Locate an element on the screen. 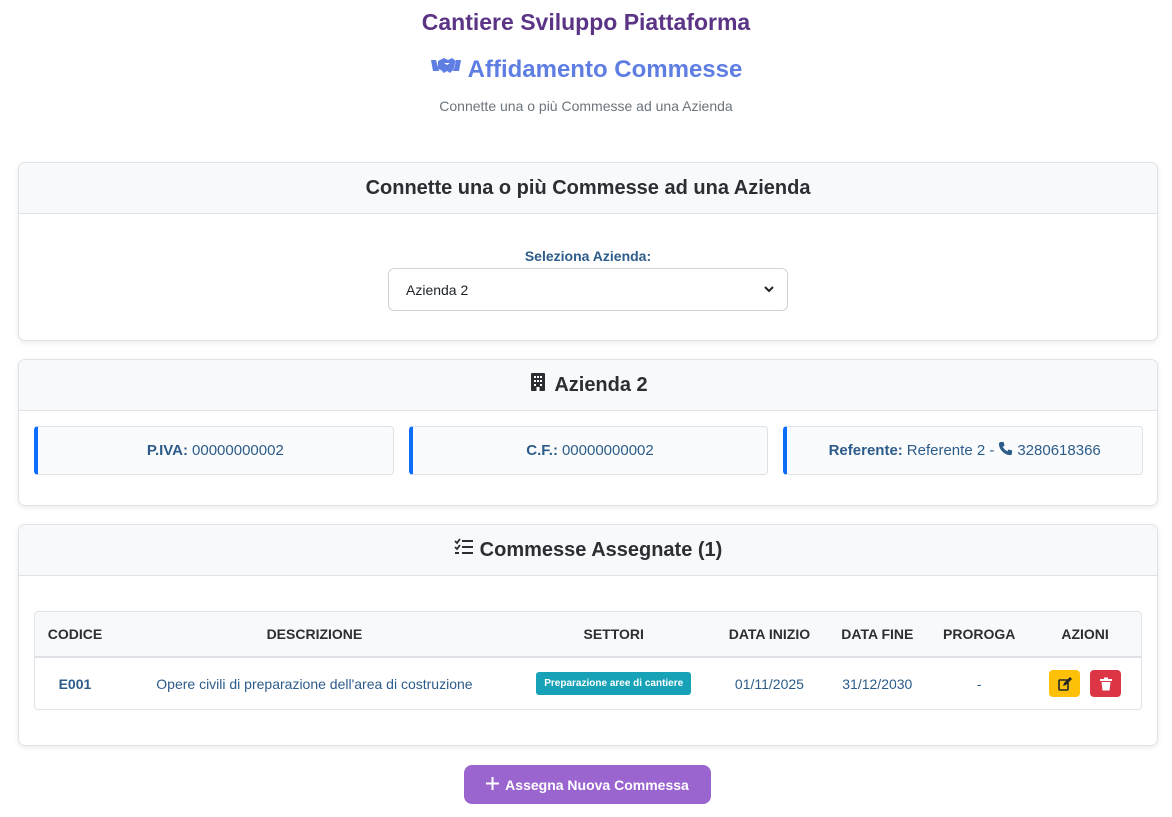 This screenshot has height=817, width=1172. app-title: Cantiere Sviluppo Piattaforma is located at coordinates (586, 22).